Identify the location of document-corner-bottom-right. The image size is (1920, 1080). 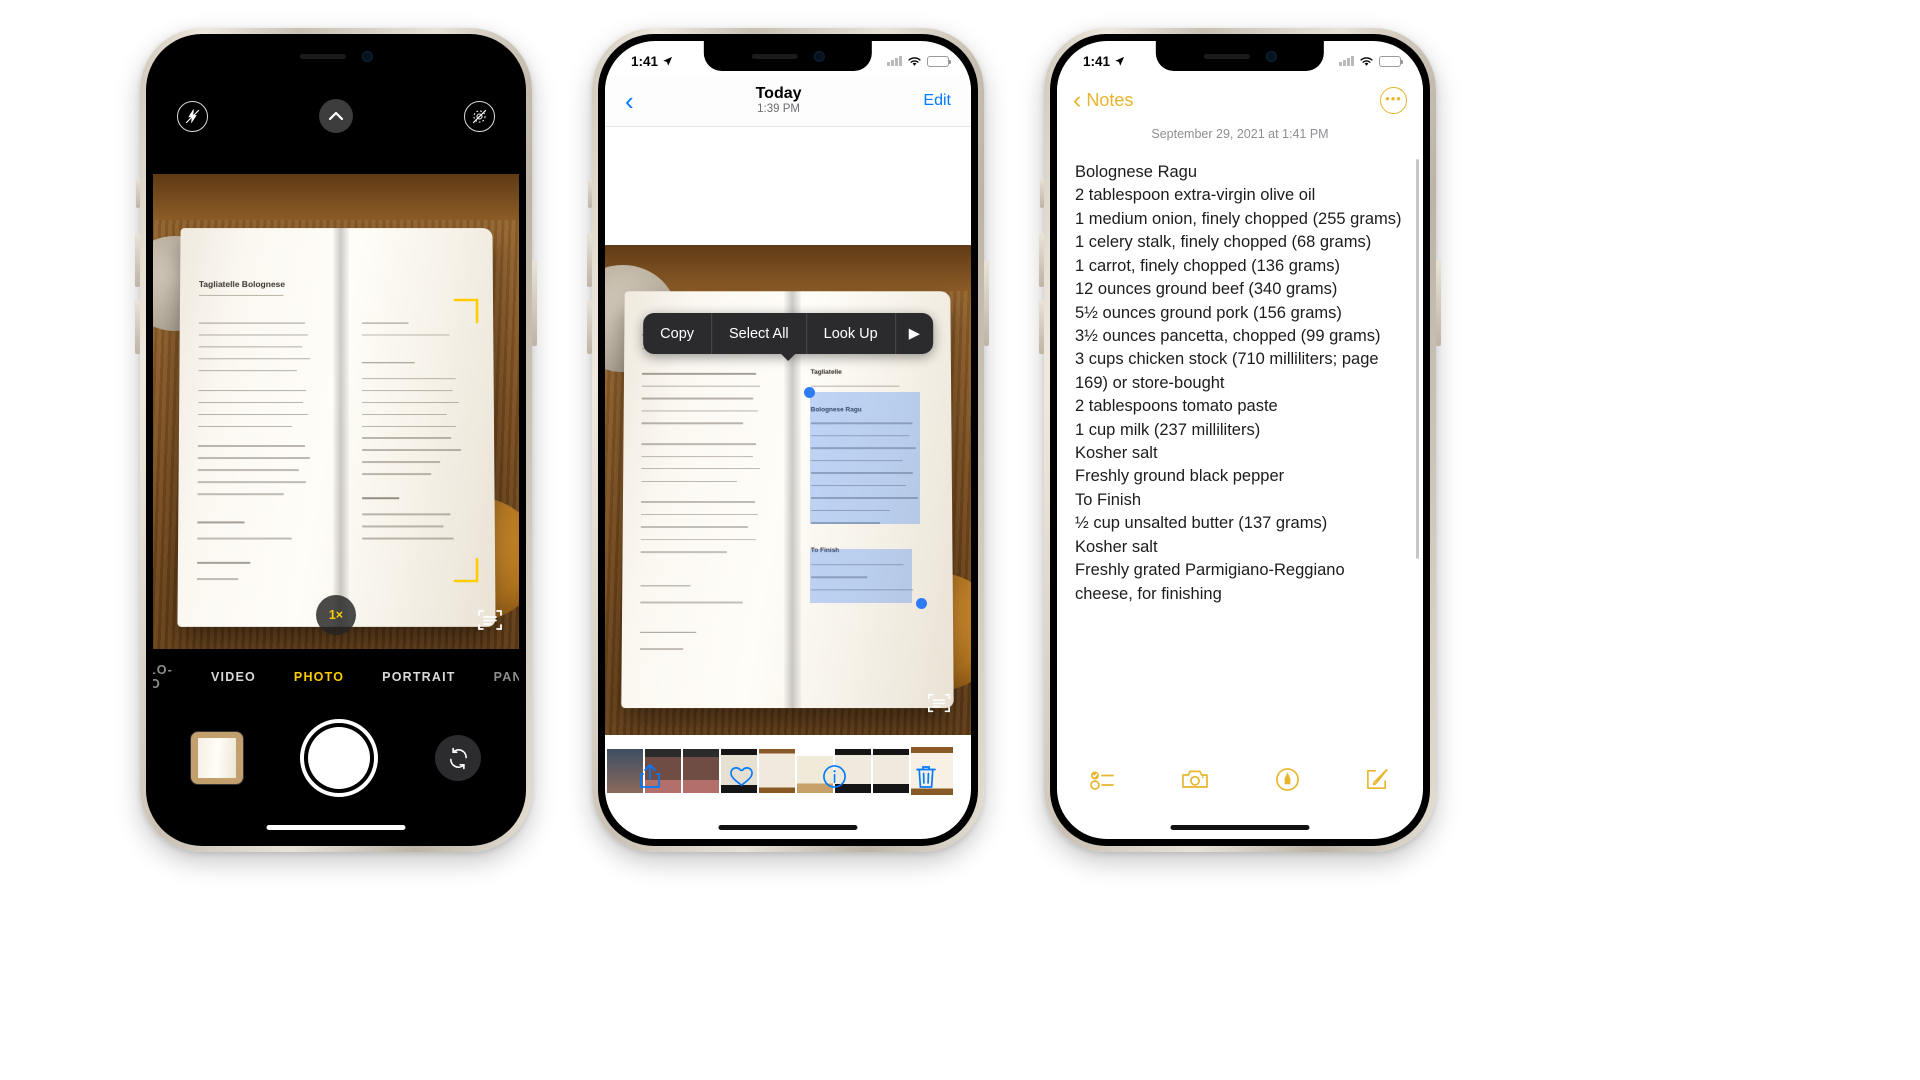
(466, 569).